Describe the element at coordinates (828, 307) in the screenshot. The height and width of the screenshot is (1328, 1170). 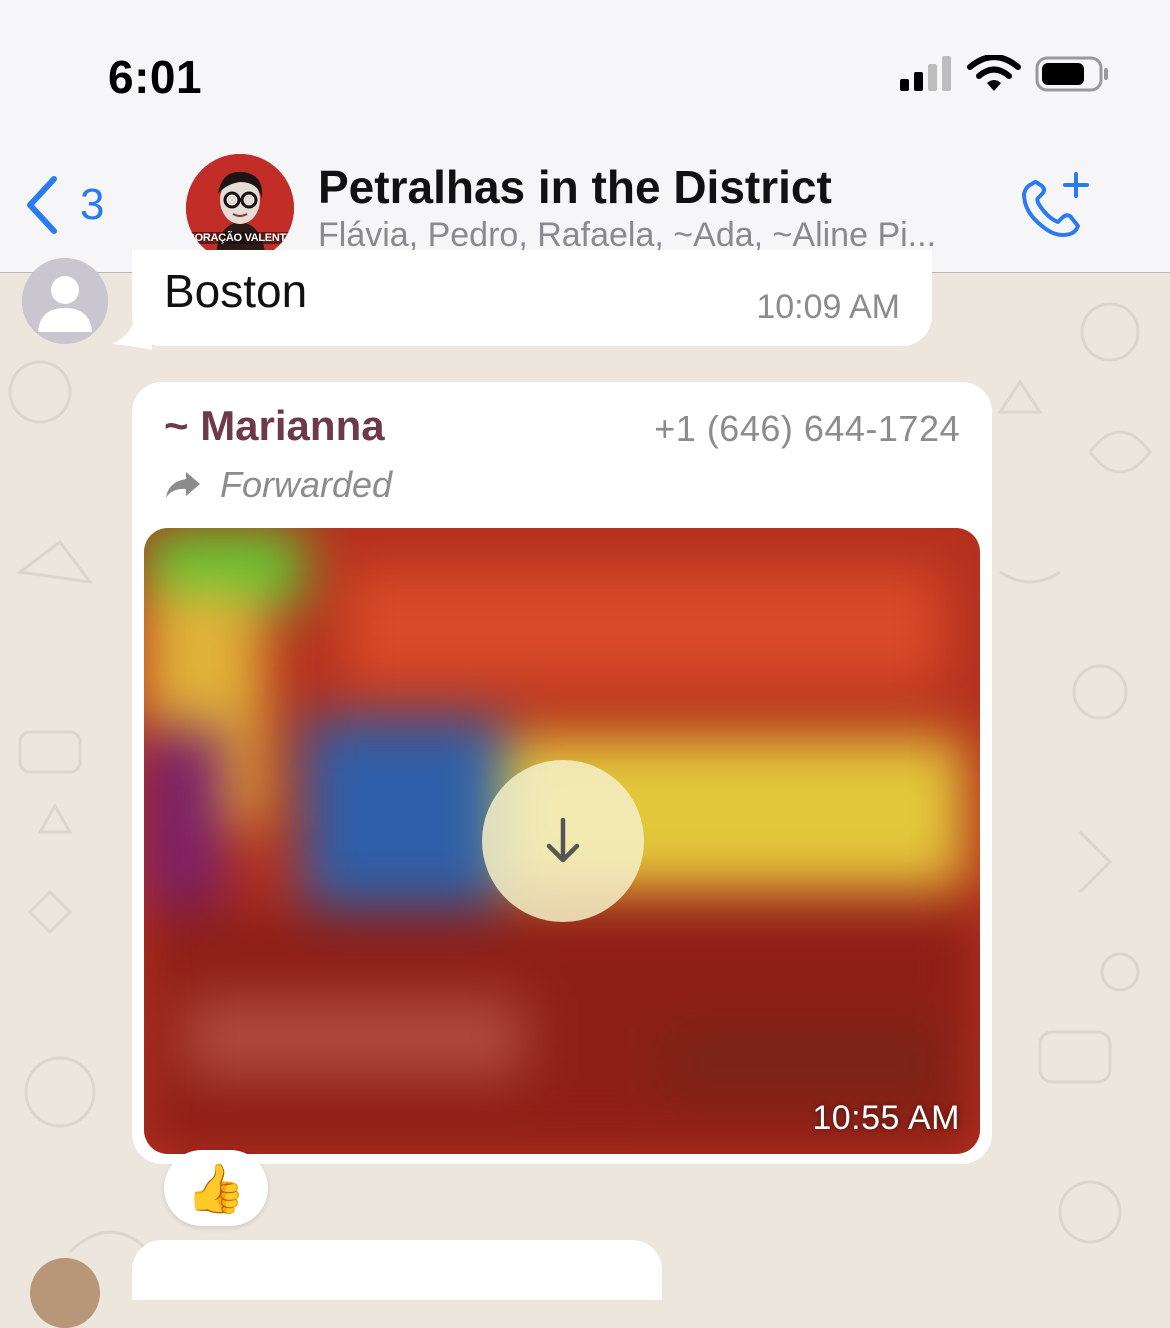
I see `message-timestamp: 10:09 AM` at that location.